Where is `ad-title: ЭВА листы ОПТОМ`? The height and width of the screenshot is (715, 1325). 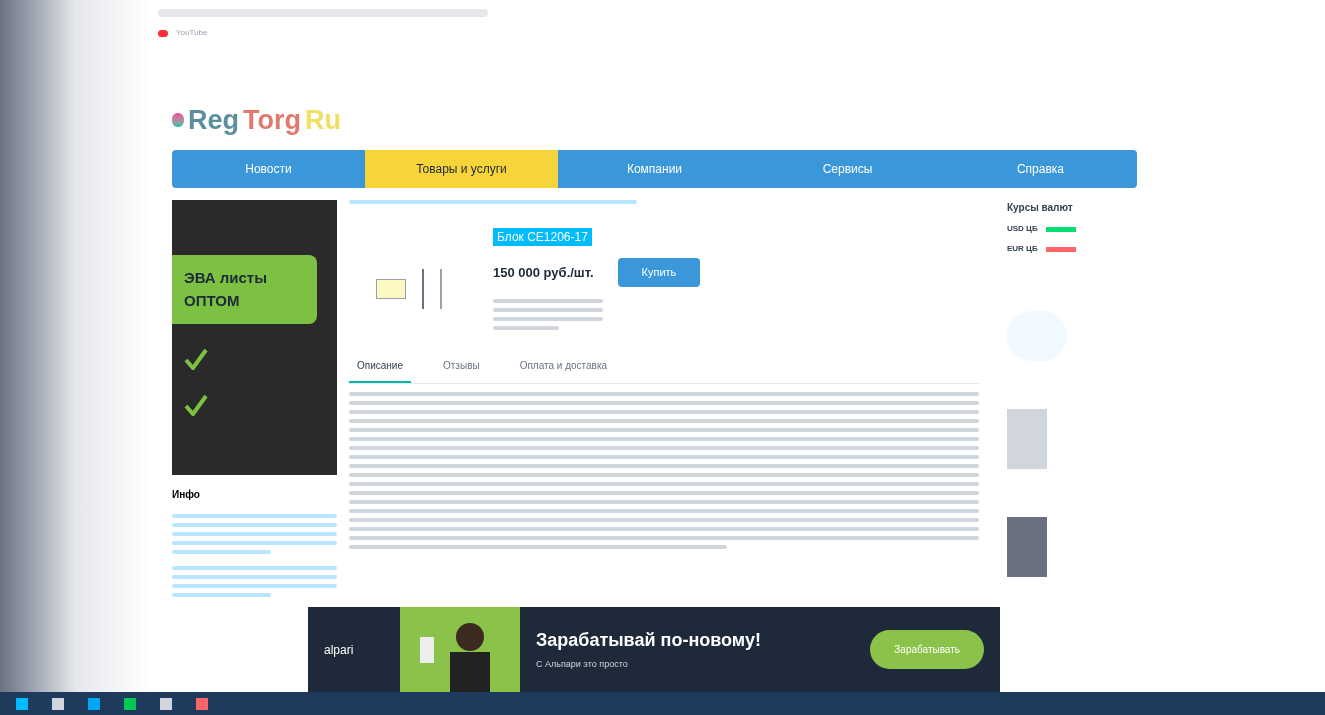 ad-title: ЭВА листы ОПТОМ is located at coordinates (244, 289).